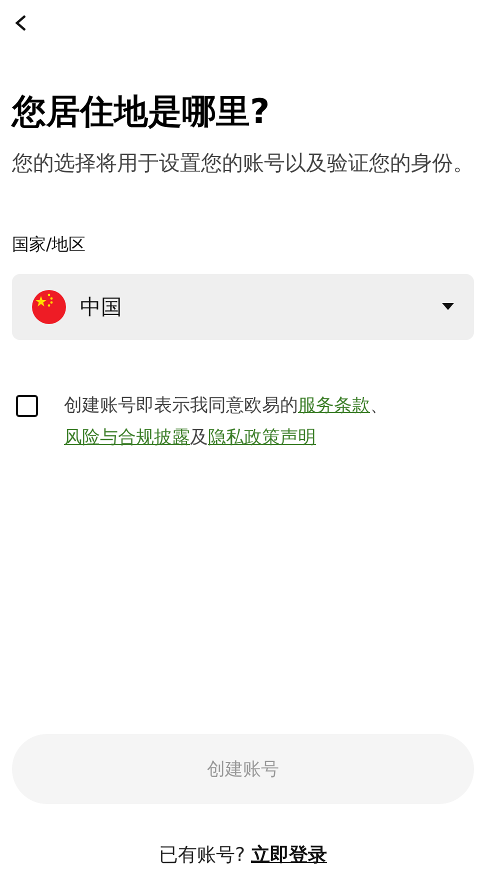 The height and width of the screenshot is (872, 486). I want to click on flag-icon, so click(49, 307).